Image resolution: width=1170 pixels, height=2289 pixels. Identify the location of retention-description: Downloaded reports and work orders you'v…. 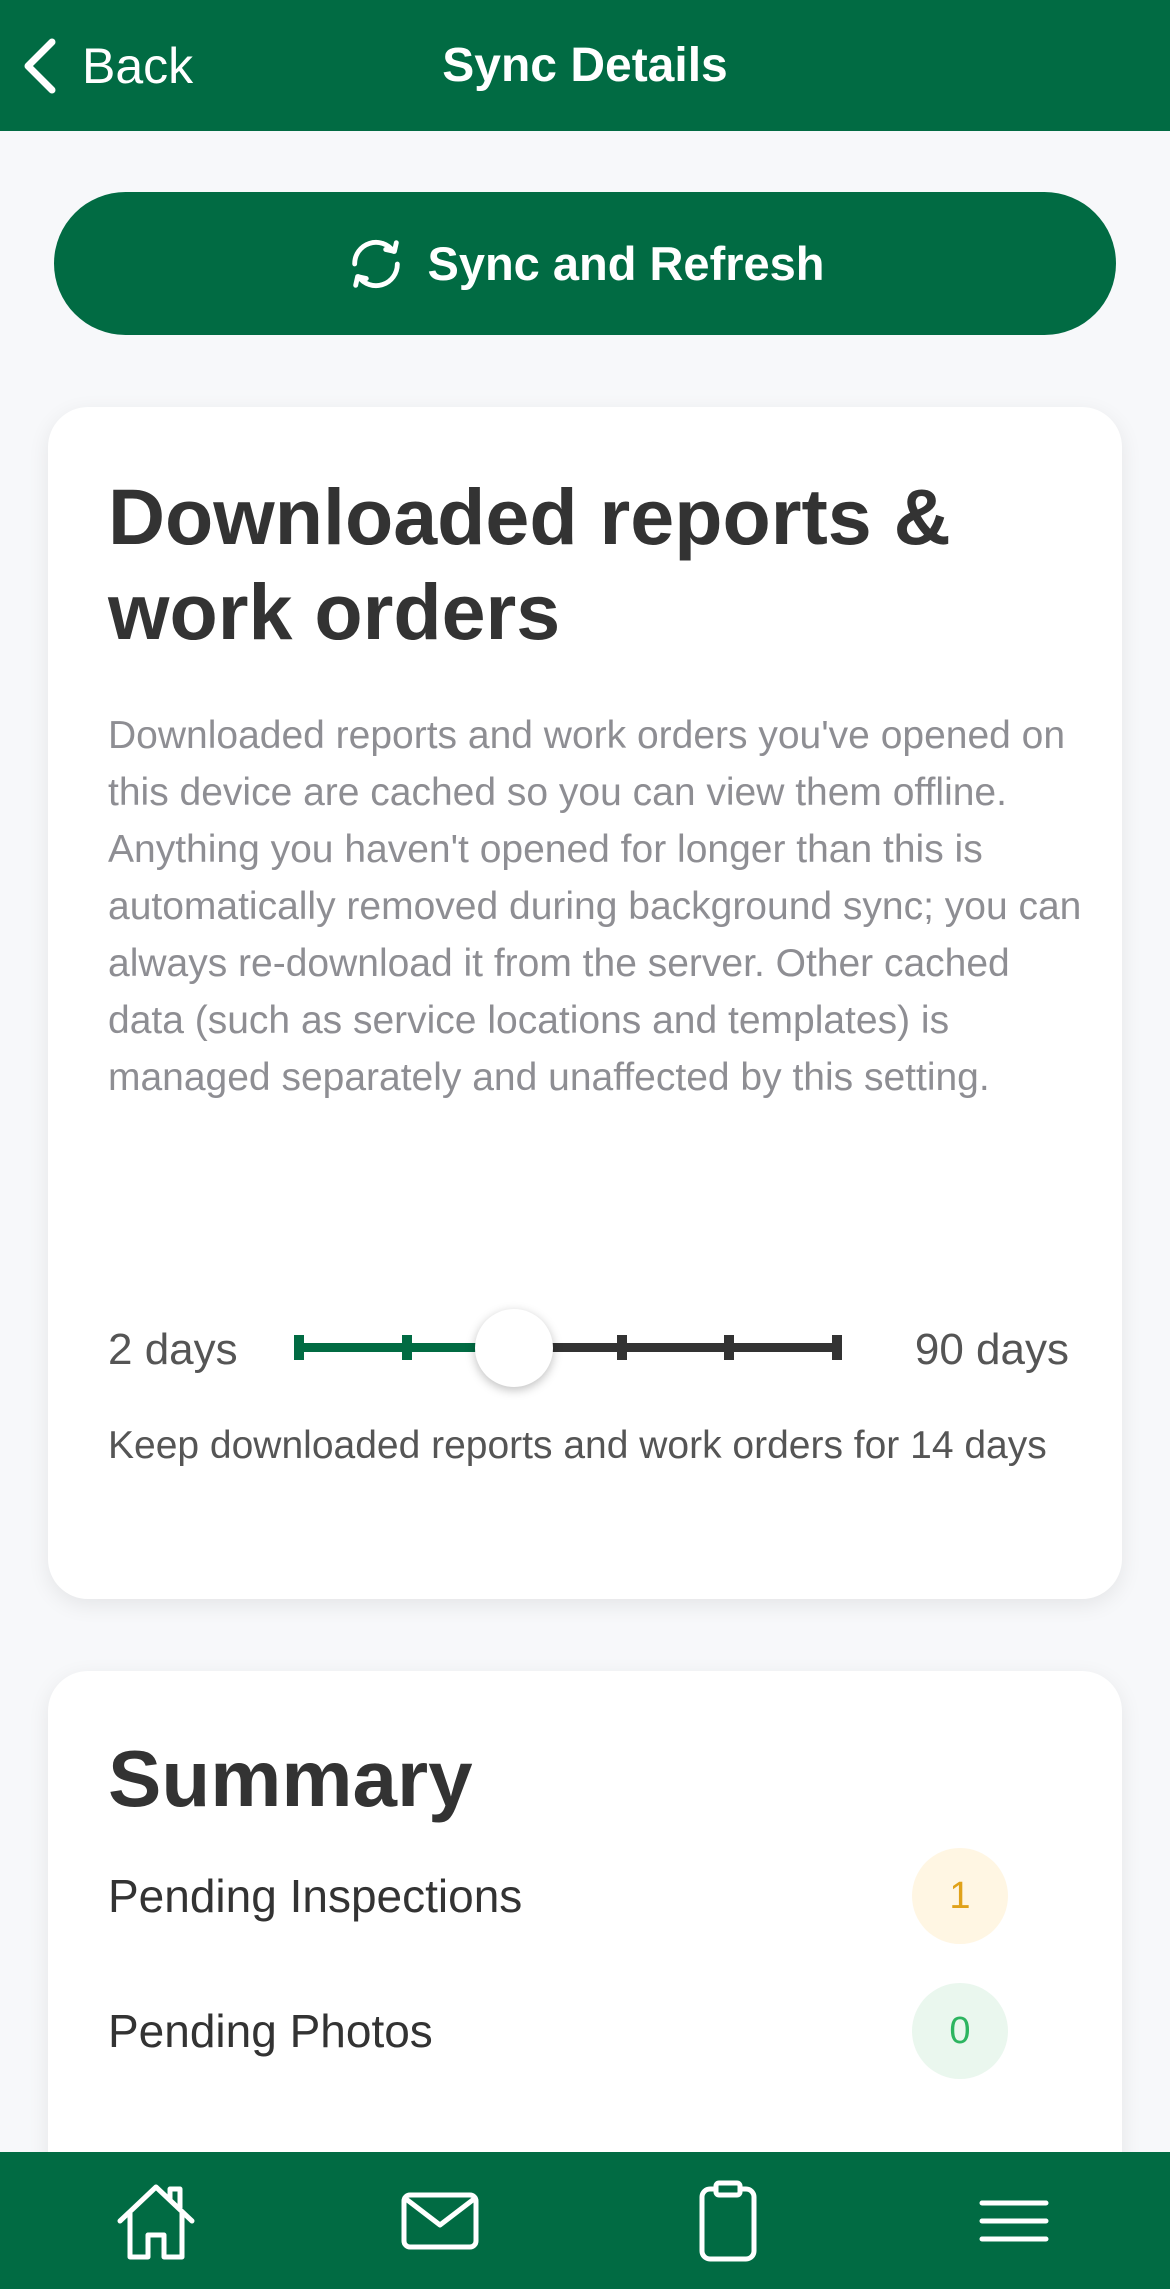
(595, 906).